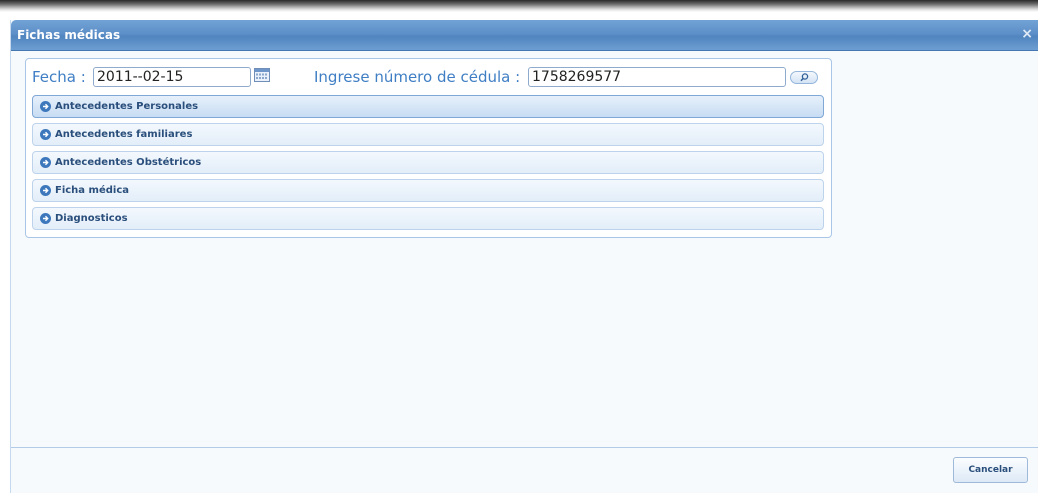  Describe the element at coordinates (124, 134) in the screenshot. I see `accordion-item-label: Antecedentes familiares` at that location.